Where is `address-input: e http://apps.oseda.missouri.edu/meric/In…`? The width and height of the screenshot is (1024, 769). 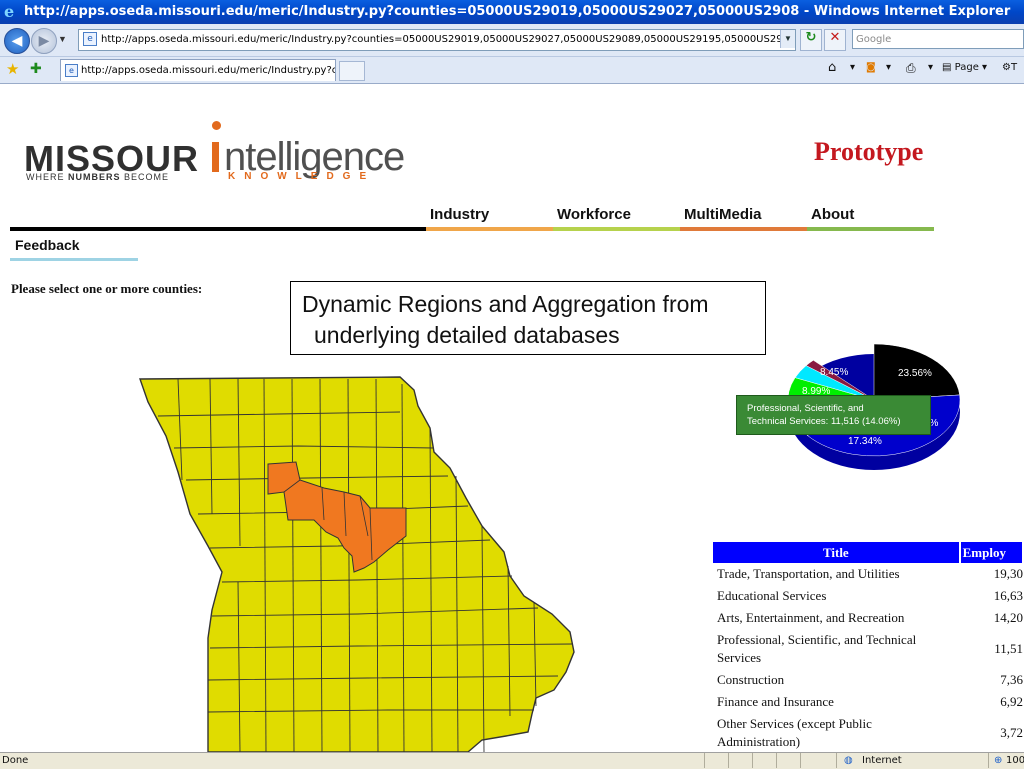
address-input: e http://apps.oseda.missouri.edu/meric/In… is located at coordinates (437, 40).